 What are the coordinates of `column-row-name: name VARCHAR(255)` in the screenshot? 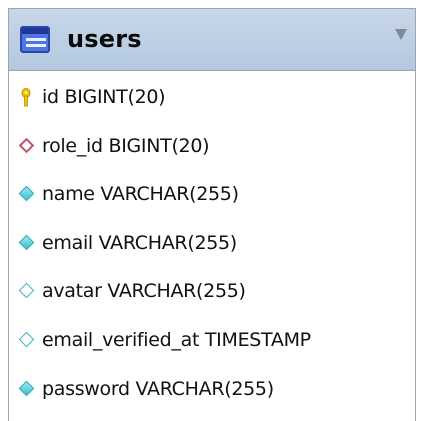 It's located at (212, 192).